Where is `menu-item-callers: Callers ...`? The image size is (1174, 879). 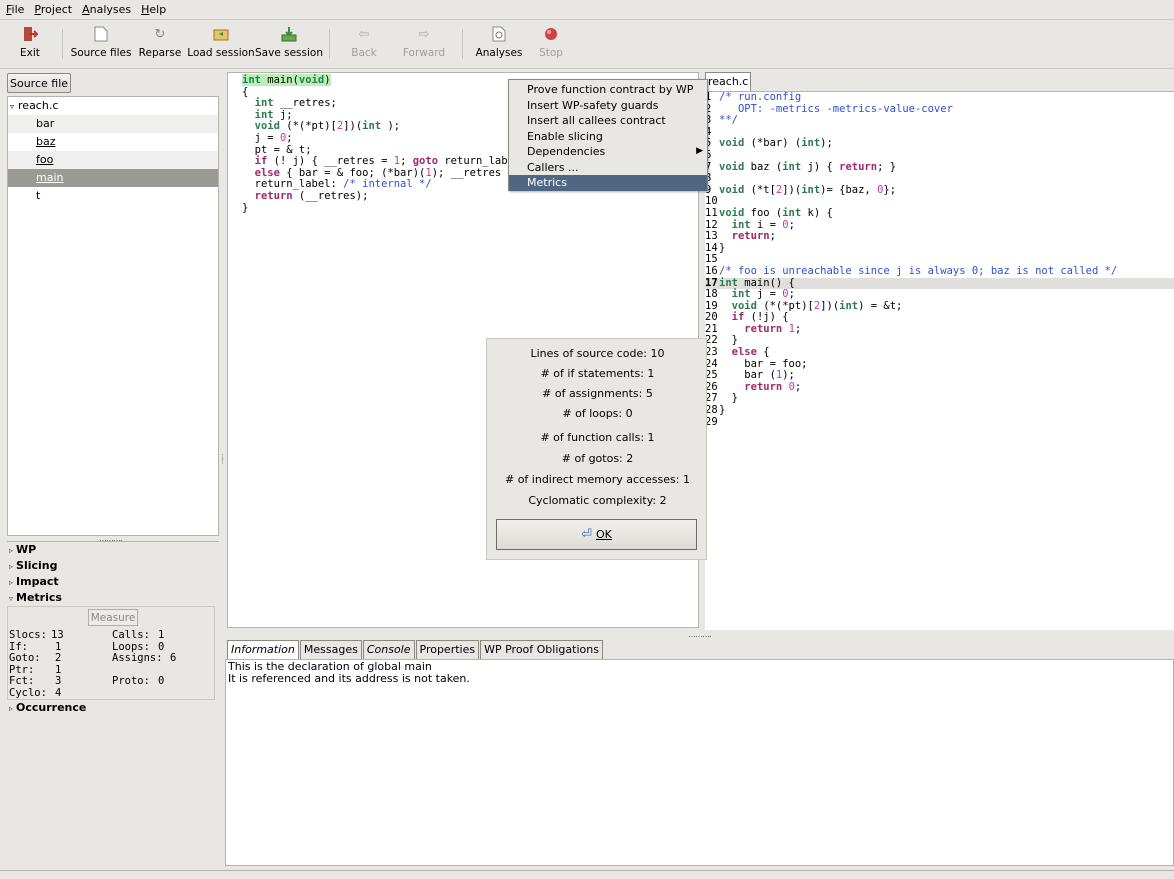 menu-item-callers: Callers ... is located at coordinates (608, 168).